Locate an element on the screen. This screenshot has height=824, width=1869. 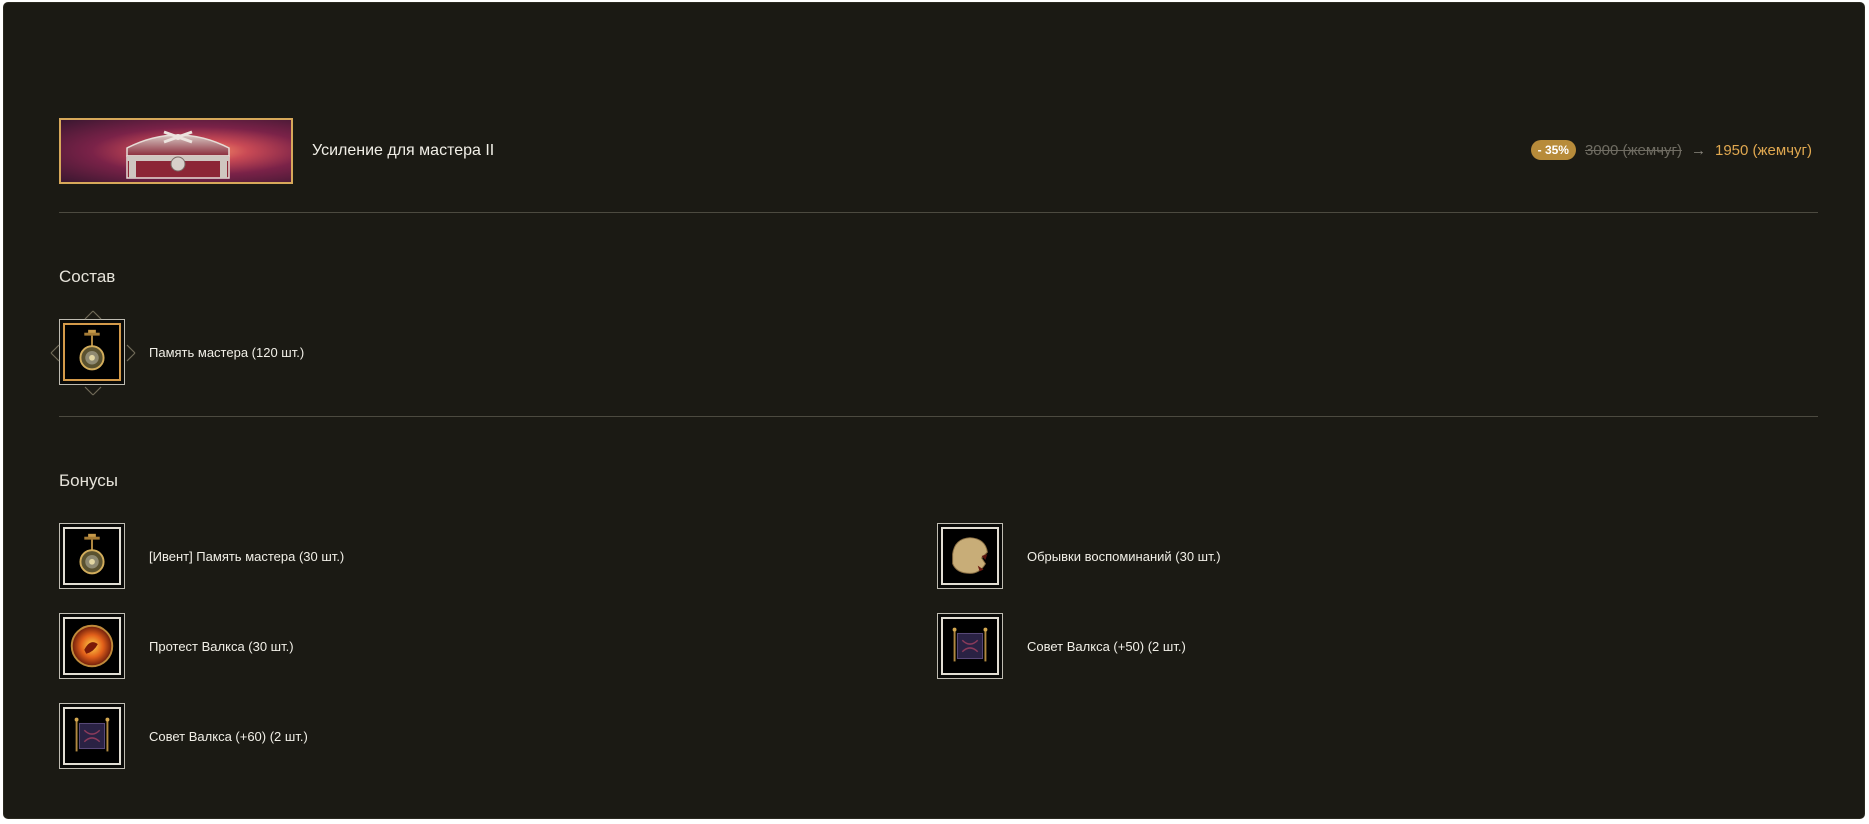
old-price: 3000 (жемчуг) is located at coordinates (1633, 150).